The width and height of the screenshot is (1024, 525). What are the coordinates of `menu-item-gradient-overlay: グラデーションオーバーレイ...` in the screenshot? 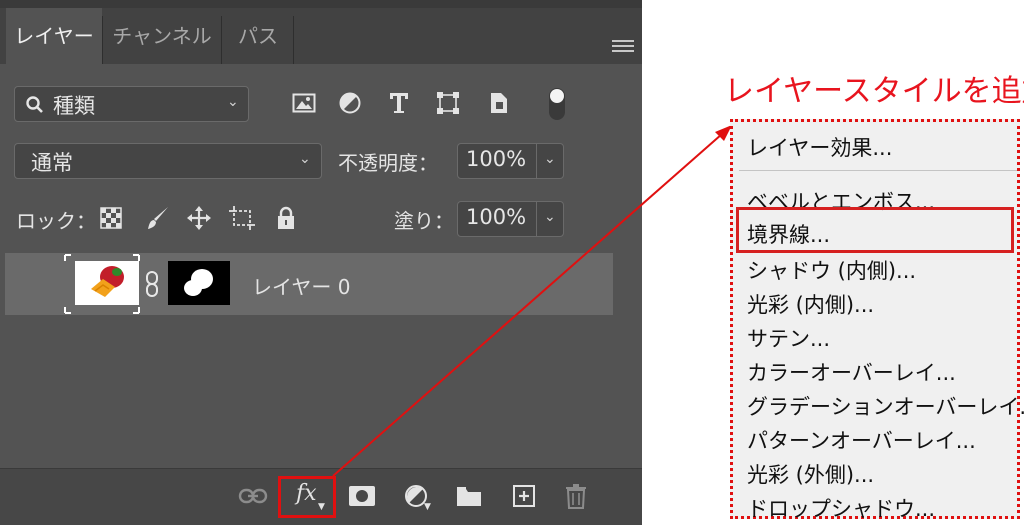 It's located at (885, 406).